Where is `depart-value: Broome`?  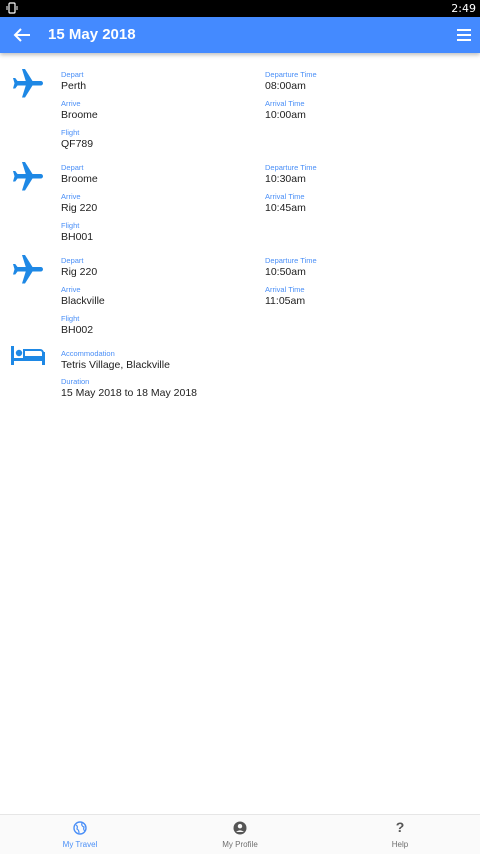 depart-value: Broome is located at coordinates (79, 179).